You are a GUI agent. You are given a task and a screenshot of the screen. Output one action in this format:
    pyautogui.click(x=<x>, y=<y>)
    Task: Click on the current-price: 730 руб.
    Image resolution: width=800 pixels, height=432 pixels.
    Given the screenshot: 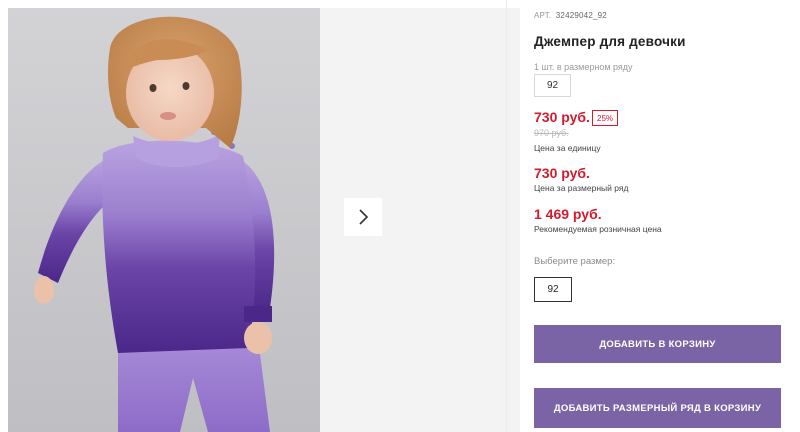 What is the action you would take?
    pyautogui.click(x=562, y=117)
    